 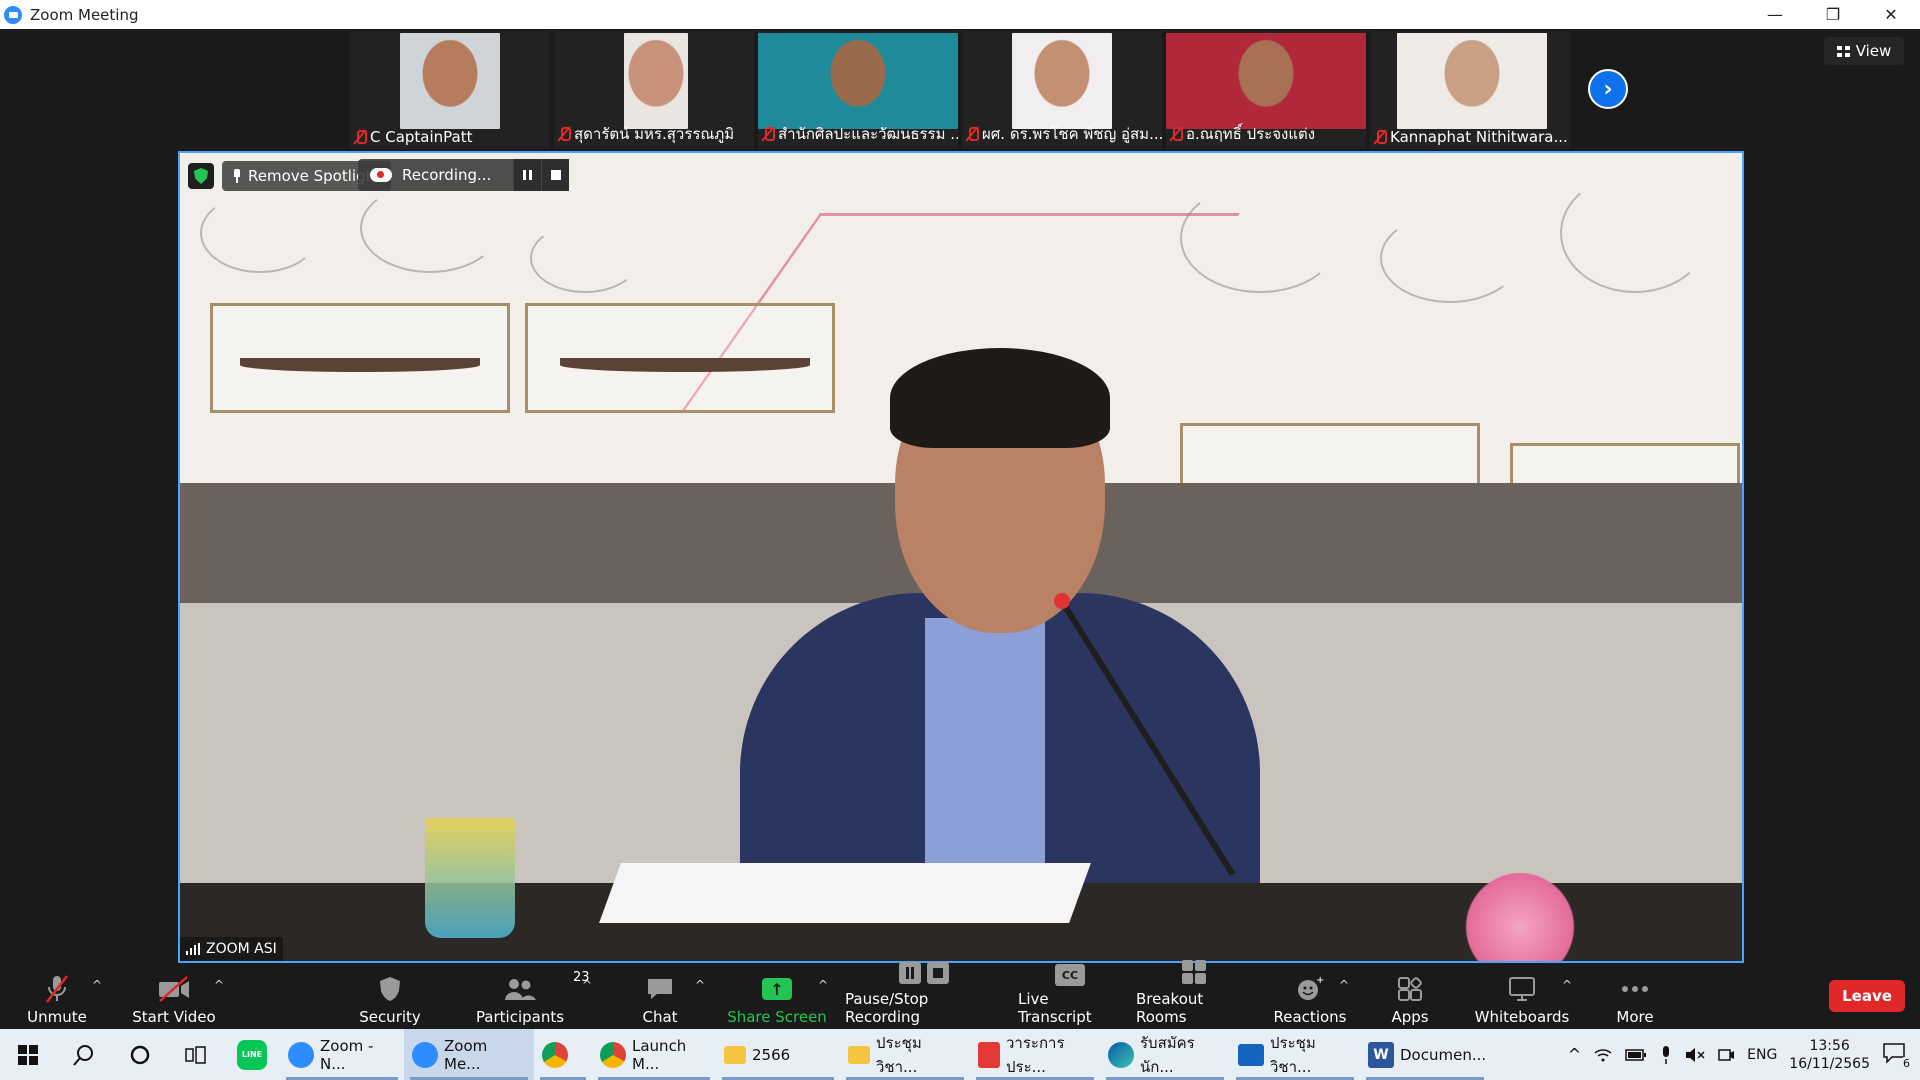 What do you see at coordinates (1410, 998) in the screenshot?
I see `apps-button: Apps` at bounding box center [1410, 998].